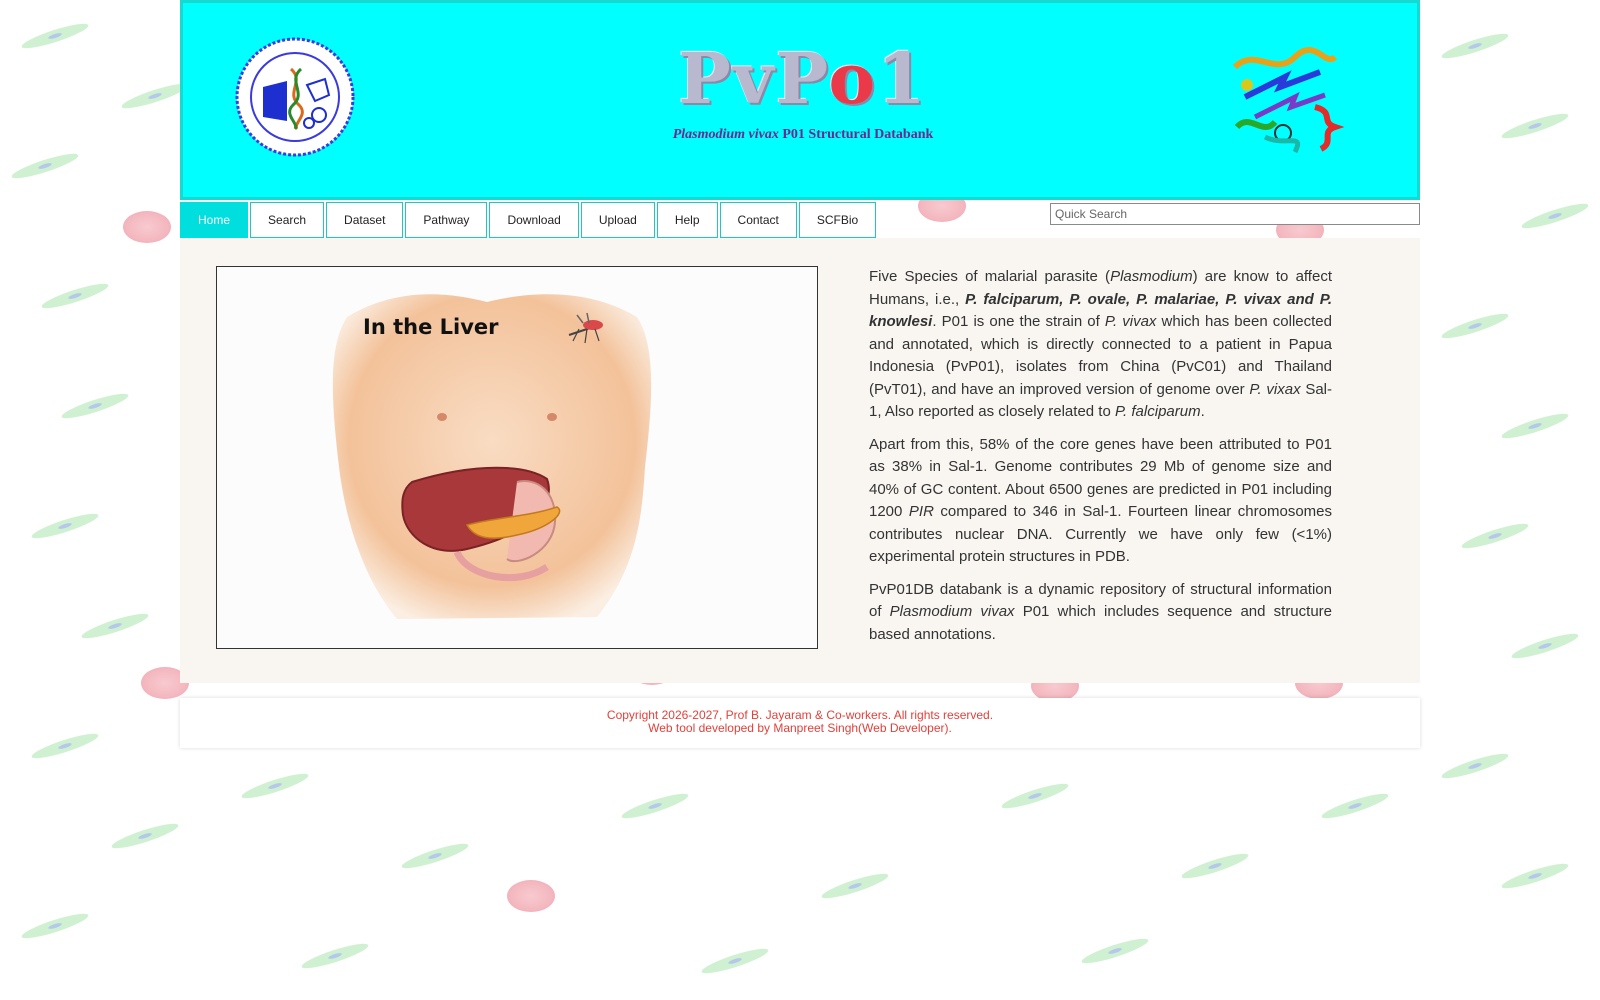 The image size is (1600, 1000). Describe the element at coordinates (758, 220) in the screenshot. I see `nav-contact: Contact` at that location.